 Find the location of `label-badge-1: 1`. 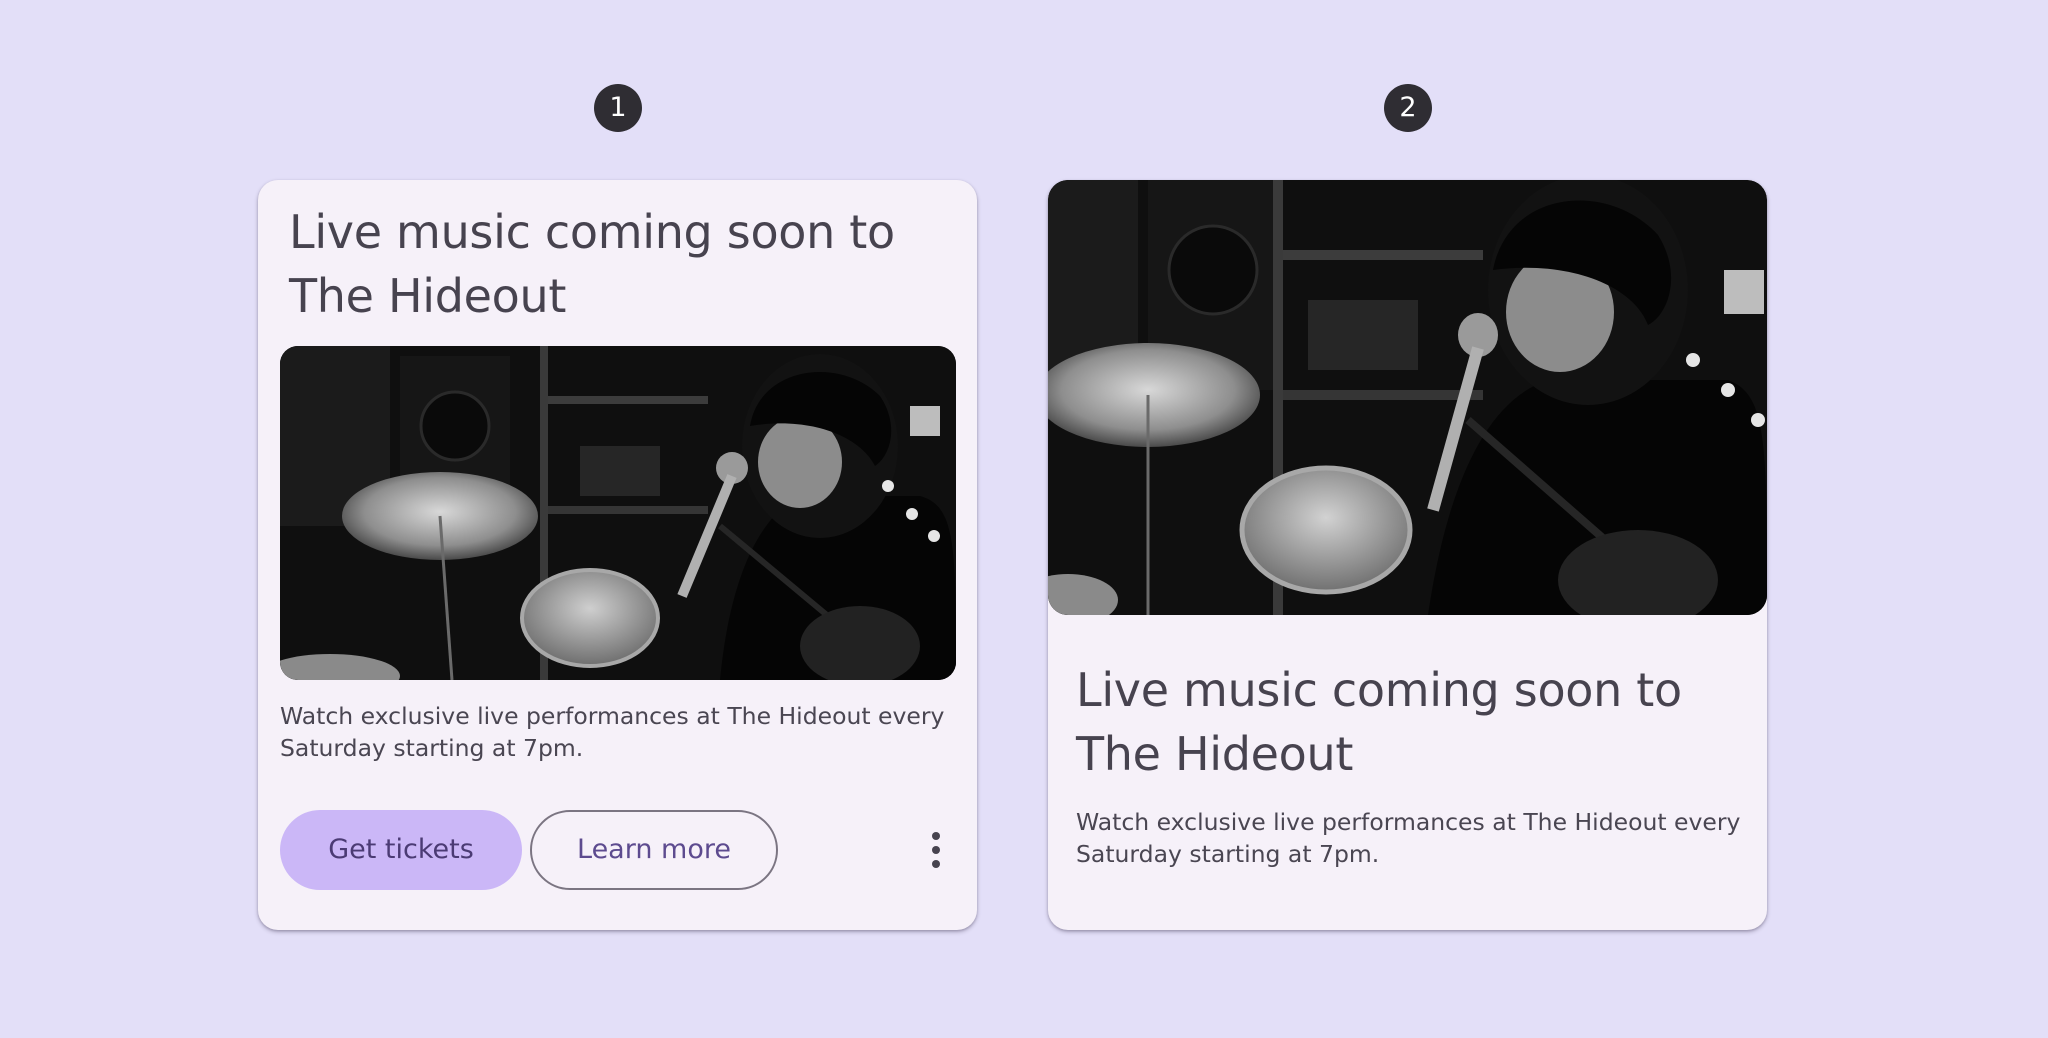

label-badge-1: 1 is located at coordinates (618, 108).